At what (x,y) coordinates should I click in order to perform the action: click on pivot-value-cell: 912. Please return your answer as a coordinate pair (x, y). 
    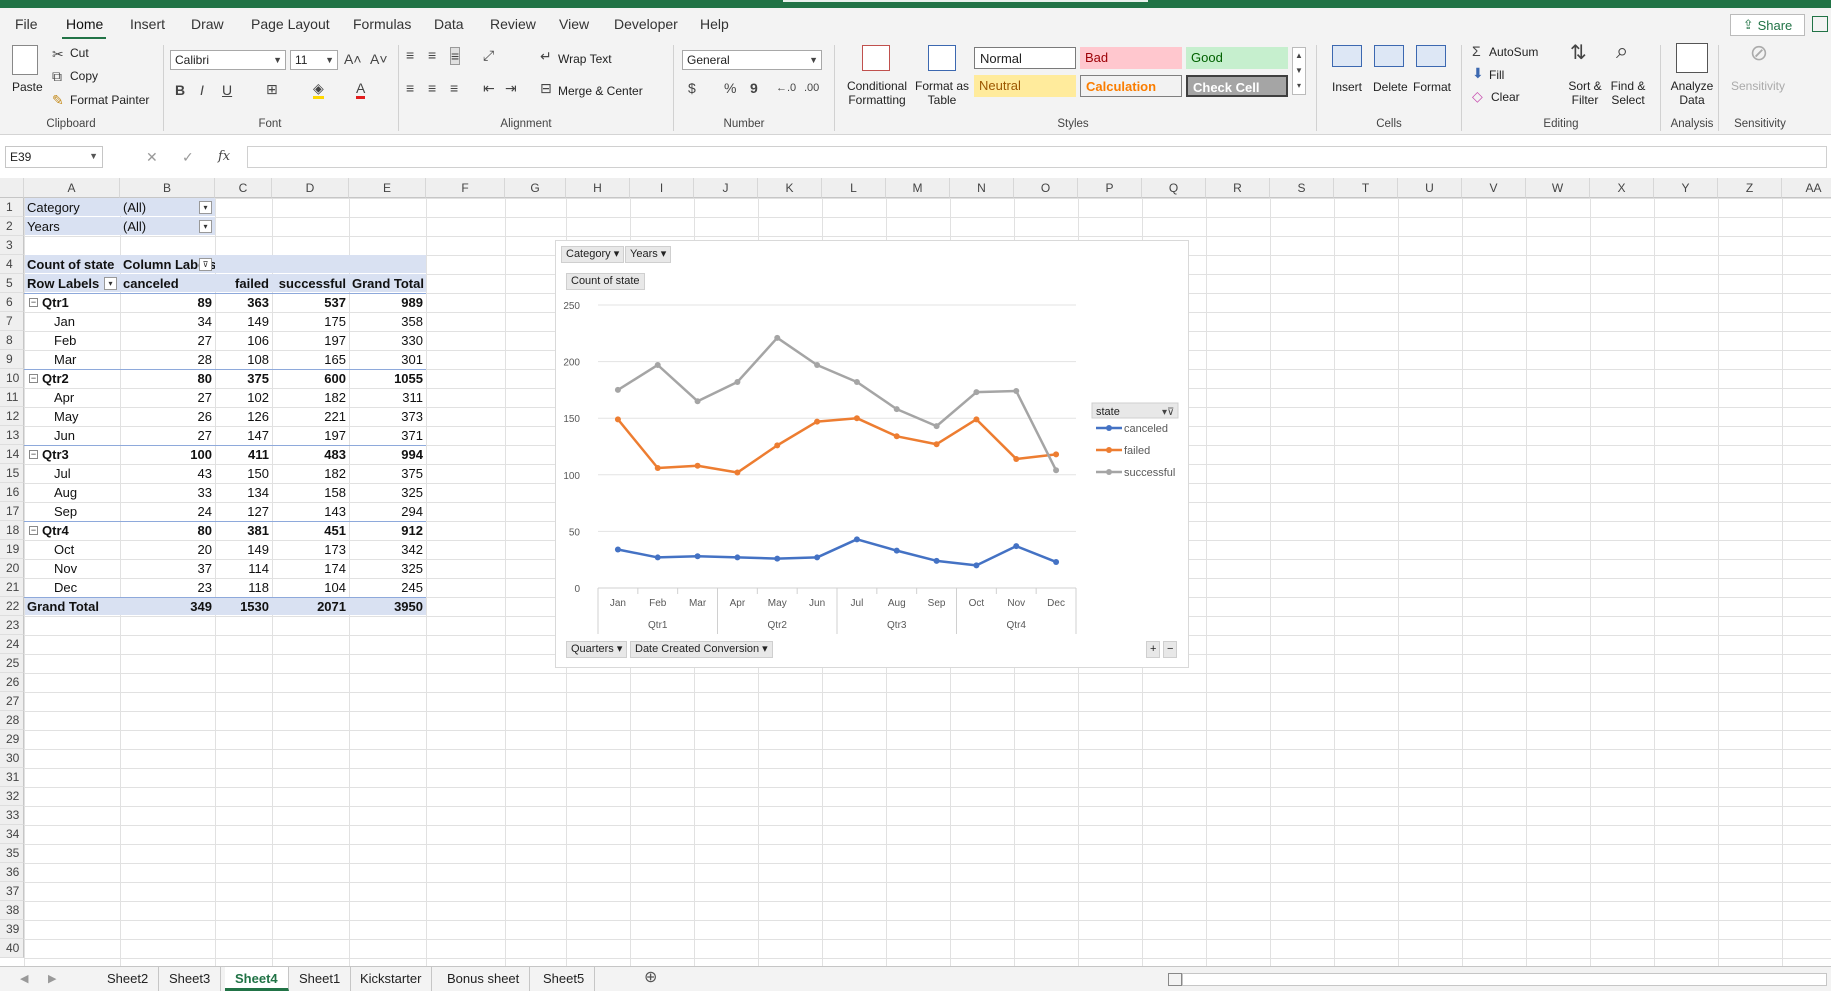
    Looking at the image, I should click on (387, 530).